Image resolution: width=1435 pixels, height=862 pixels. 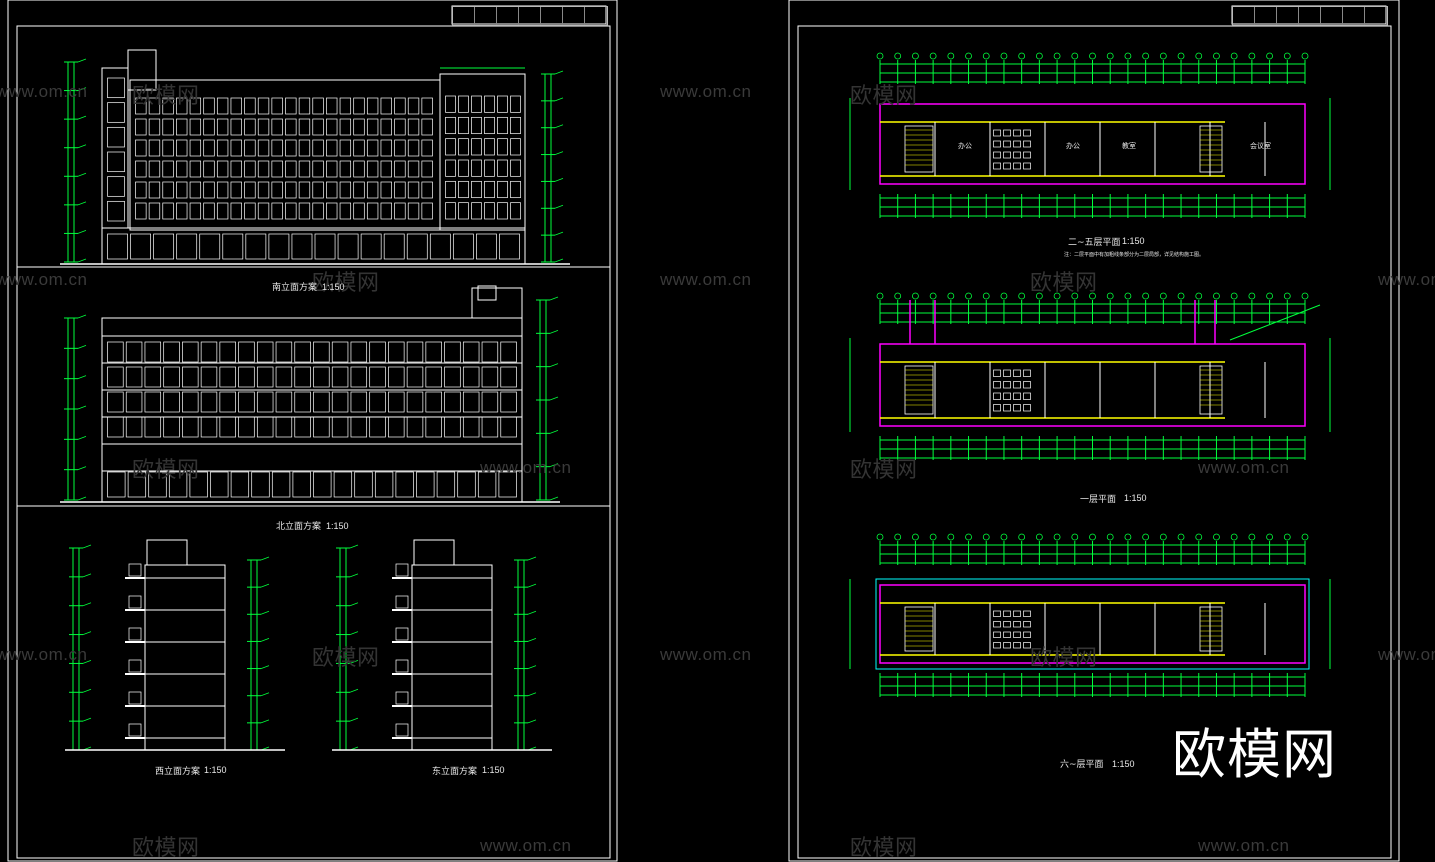 I want to click on section-body, so click(x=452, y=657).